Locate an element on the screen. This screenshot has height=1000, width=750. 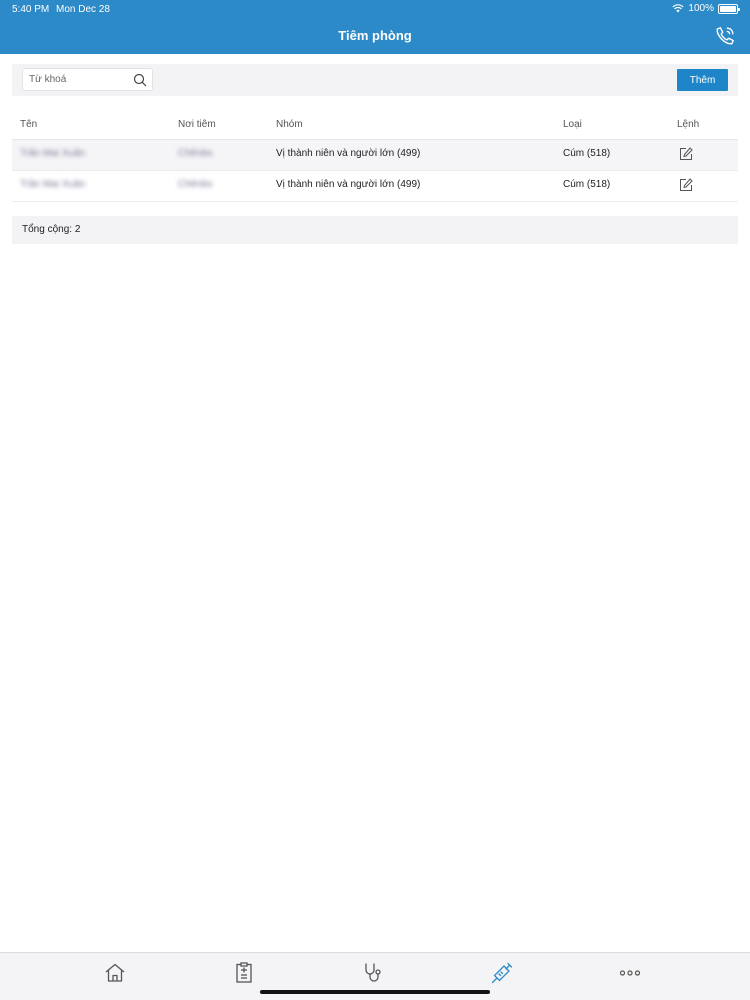
page-title: Tiêm phòng is located at coordinates (375, 35).